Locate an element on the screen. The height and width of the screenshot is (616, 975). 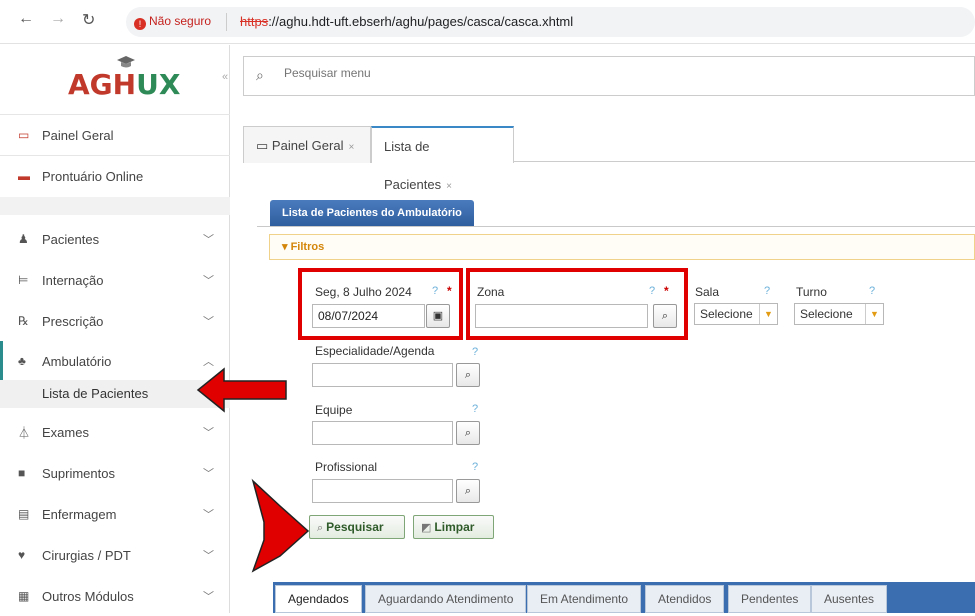
sidebar-item-pacientes: ♟ Pacientes ﹀ is located at coordinates (115, 239).